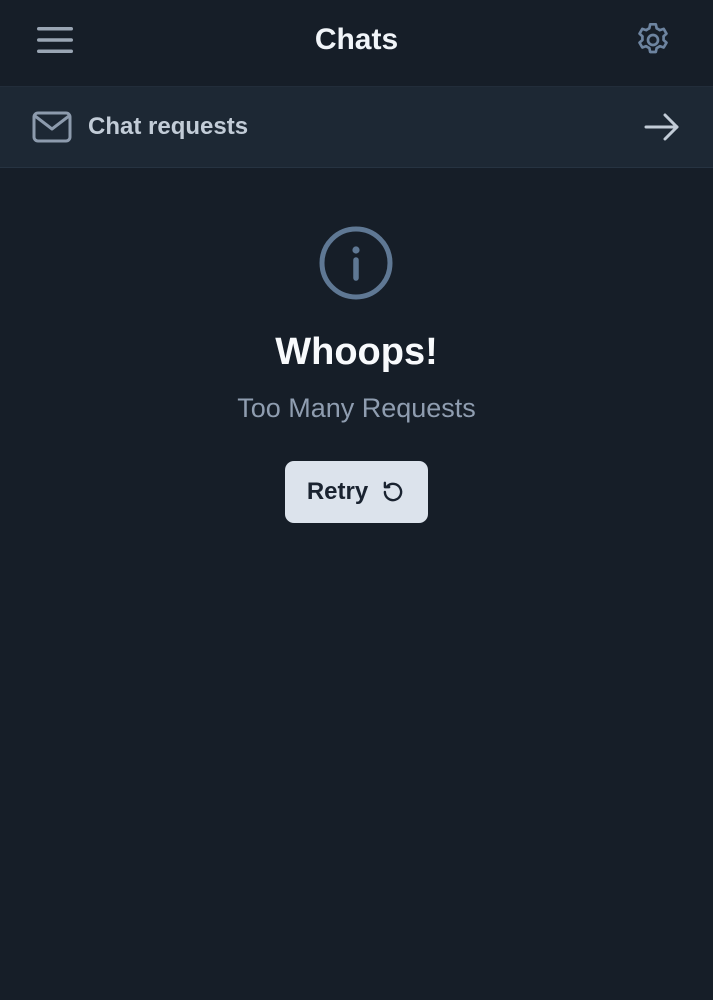 This screenshot has width=713, height=1000. Describe the element at coordinates (337, 491) in the screenshot. I see `retry-label: Retry` at that location.